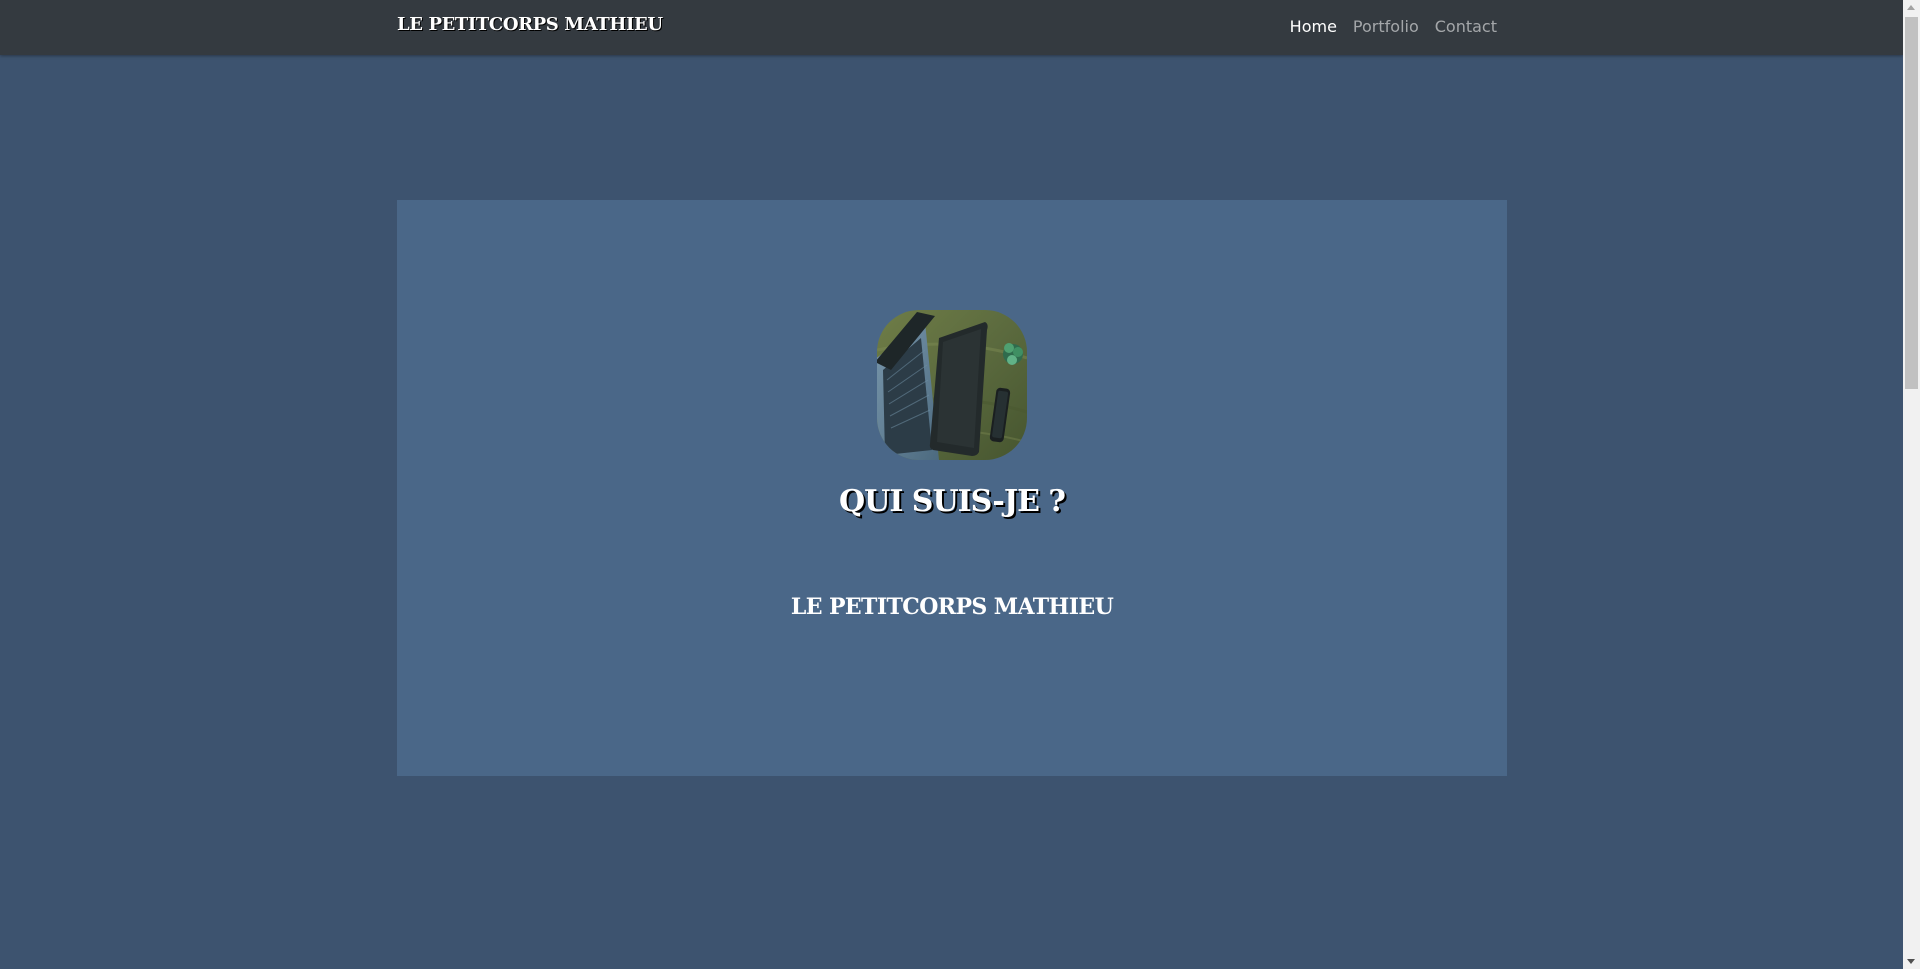 This screenshot has height=969, width=1920. I want to click on laptop-desk-photo-icon, so click(952, 385).